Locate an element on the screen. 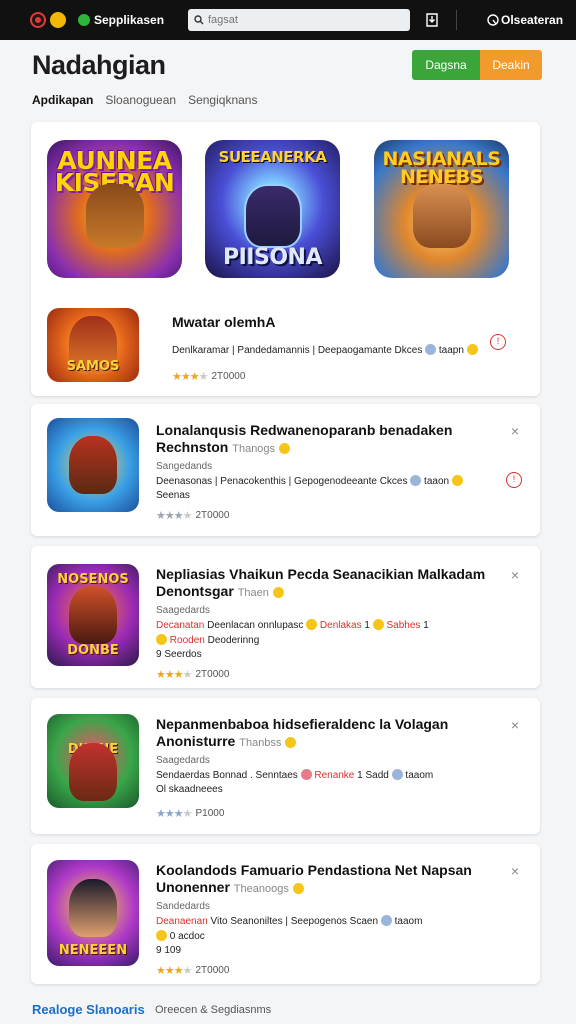 This screenshot has width=576, height=1024. app-subtitle: Rechnston Thanogs is located at coordinates (328, 448).